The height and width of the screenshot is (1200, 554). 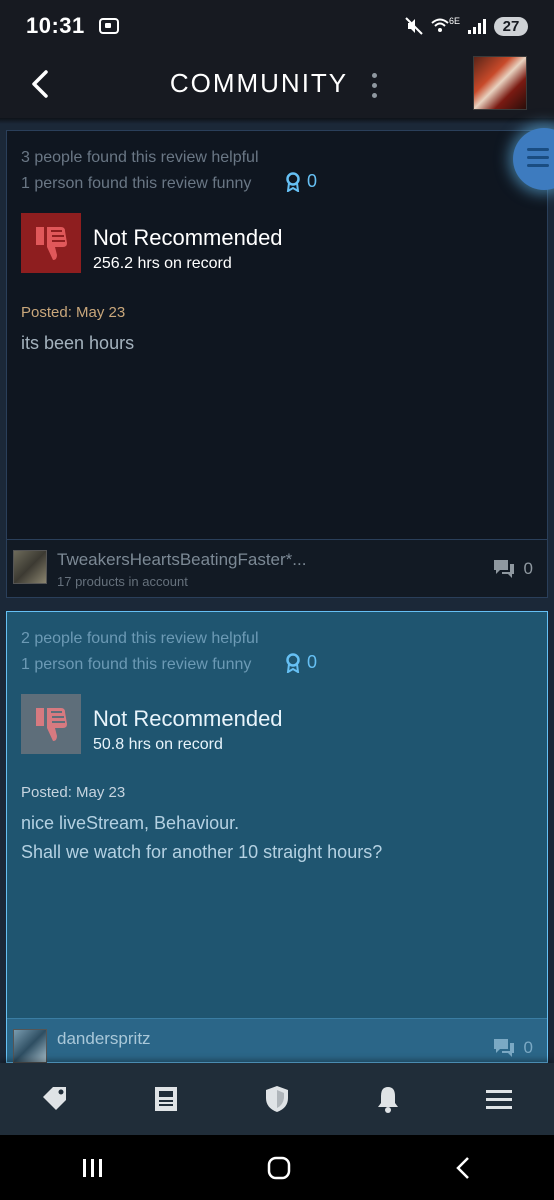 I want to click on hours-on-record: 50.8 hrs on record, so click(x=158, y=744).